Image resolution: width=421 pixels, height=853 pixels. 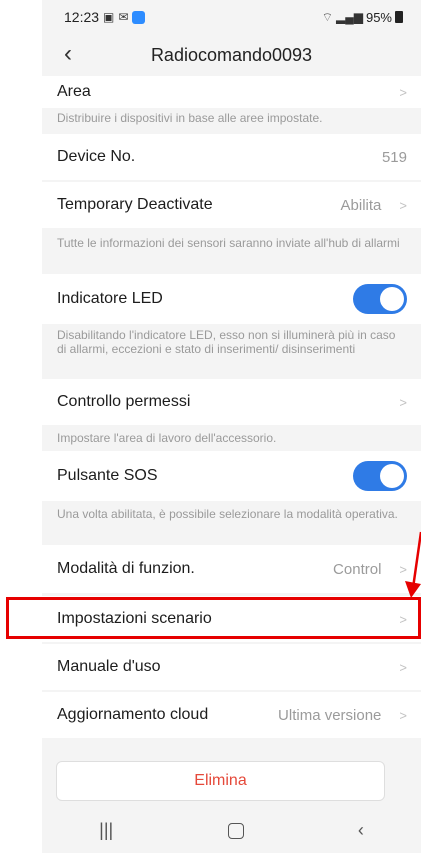 What do you see at coordinates (357, 569) in the screenshot?
I see `operating-mode-value: Control` at bounding box center [357, 569].